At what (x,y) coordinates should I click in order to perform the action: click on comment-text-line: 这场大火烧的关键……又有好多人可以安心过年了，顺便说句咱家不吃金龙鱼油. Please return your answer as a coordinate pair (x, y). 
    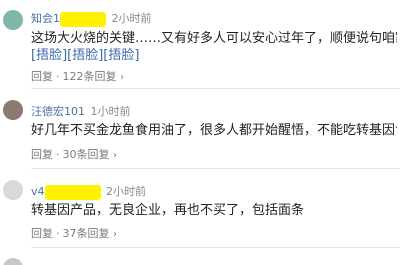
    Looking at the image, I should click on (214, 38).